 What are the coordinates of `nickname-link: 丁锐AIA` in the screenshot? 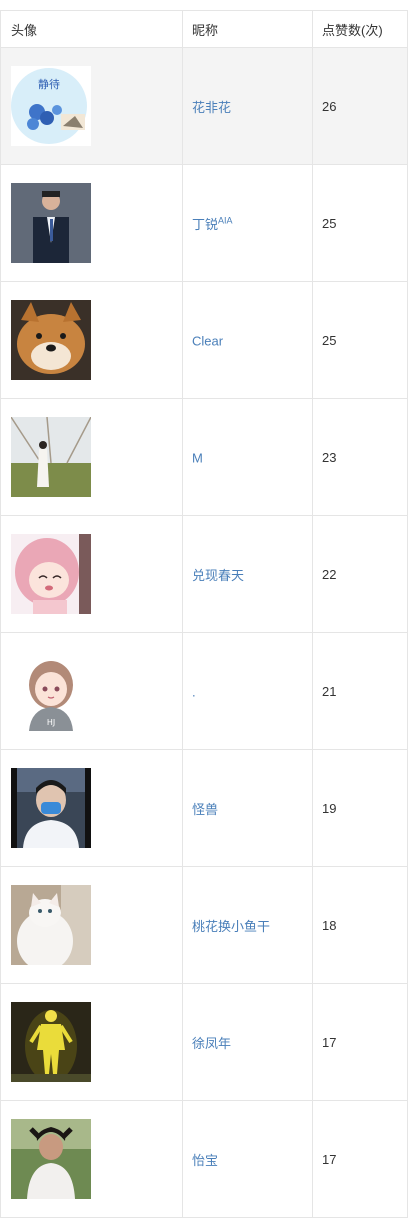 It's located at (212, 223).